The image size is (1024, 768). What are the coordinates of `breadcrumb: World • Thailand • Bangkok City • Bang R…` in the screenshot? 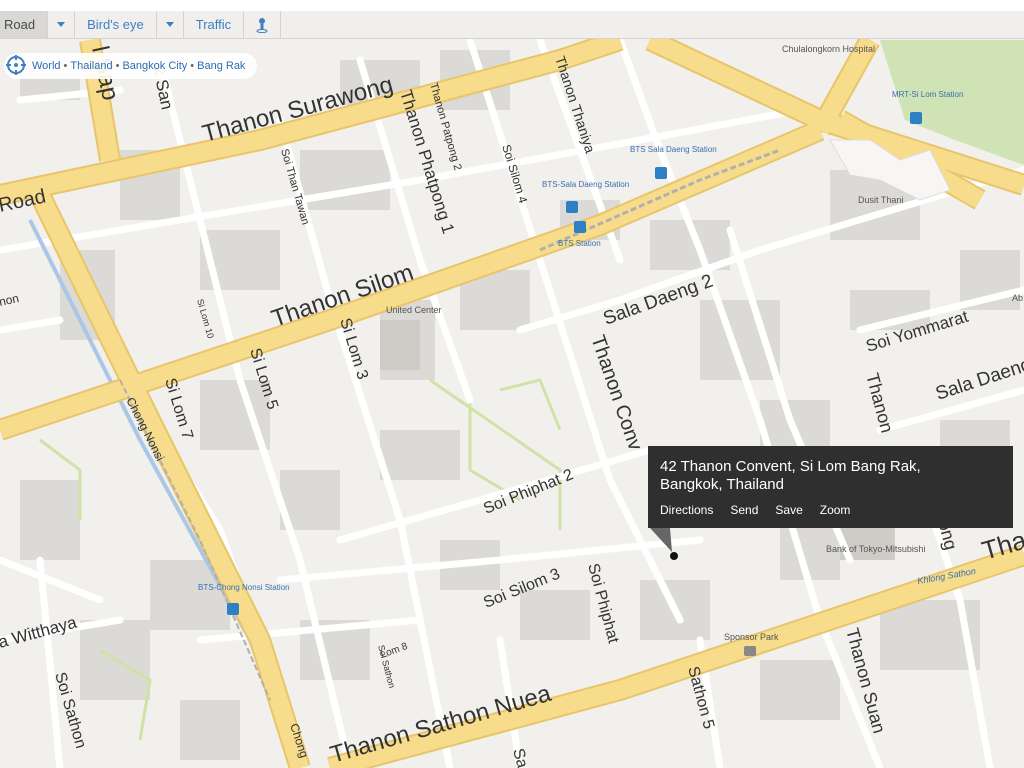 It's located at (131, 66).